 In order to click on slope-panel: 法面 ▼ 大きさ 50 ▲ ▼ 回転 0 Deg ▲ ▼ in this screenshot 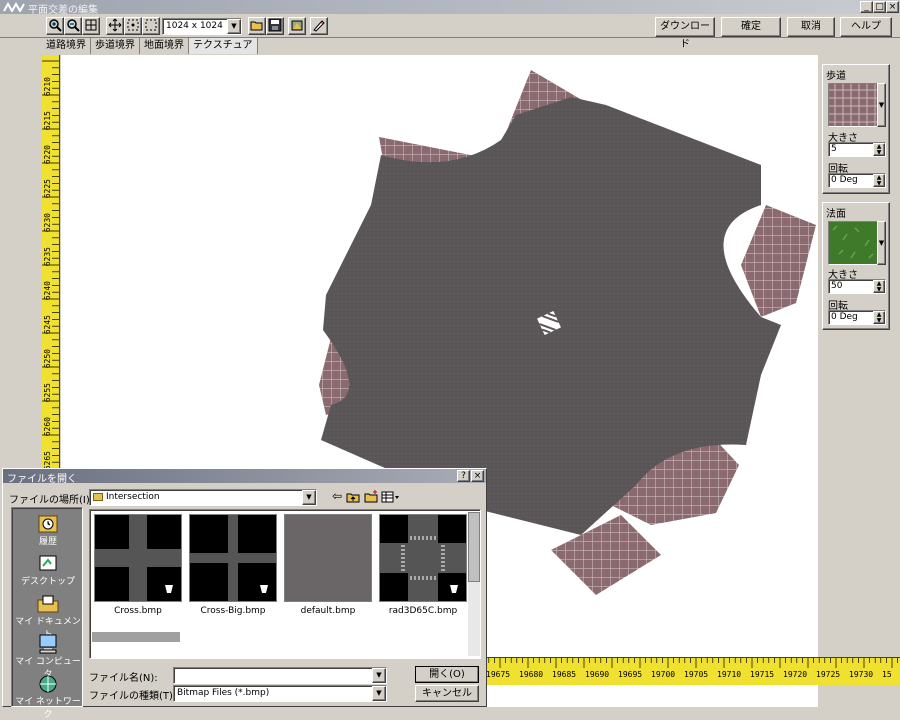, I will do `click(856, 266)`.